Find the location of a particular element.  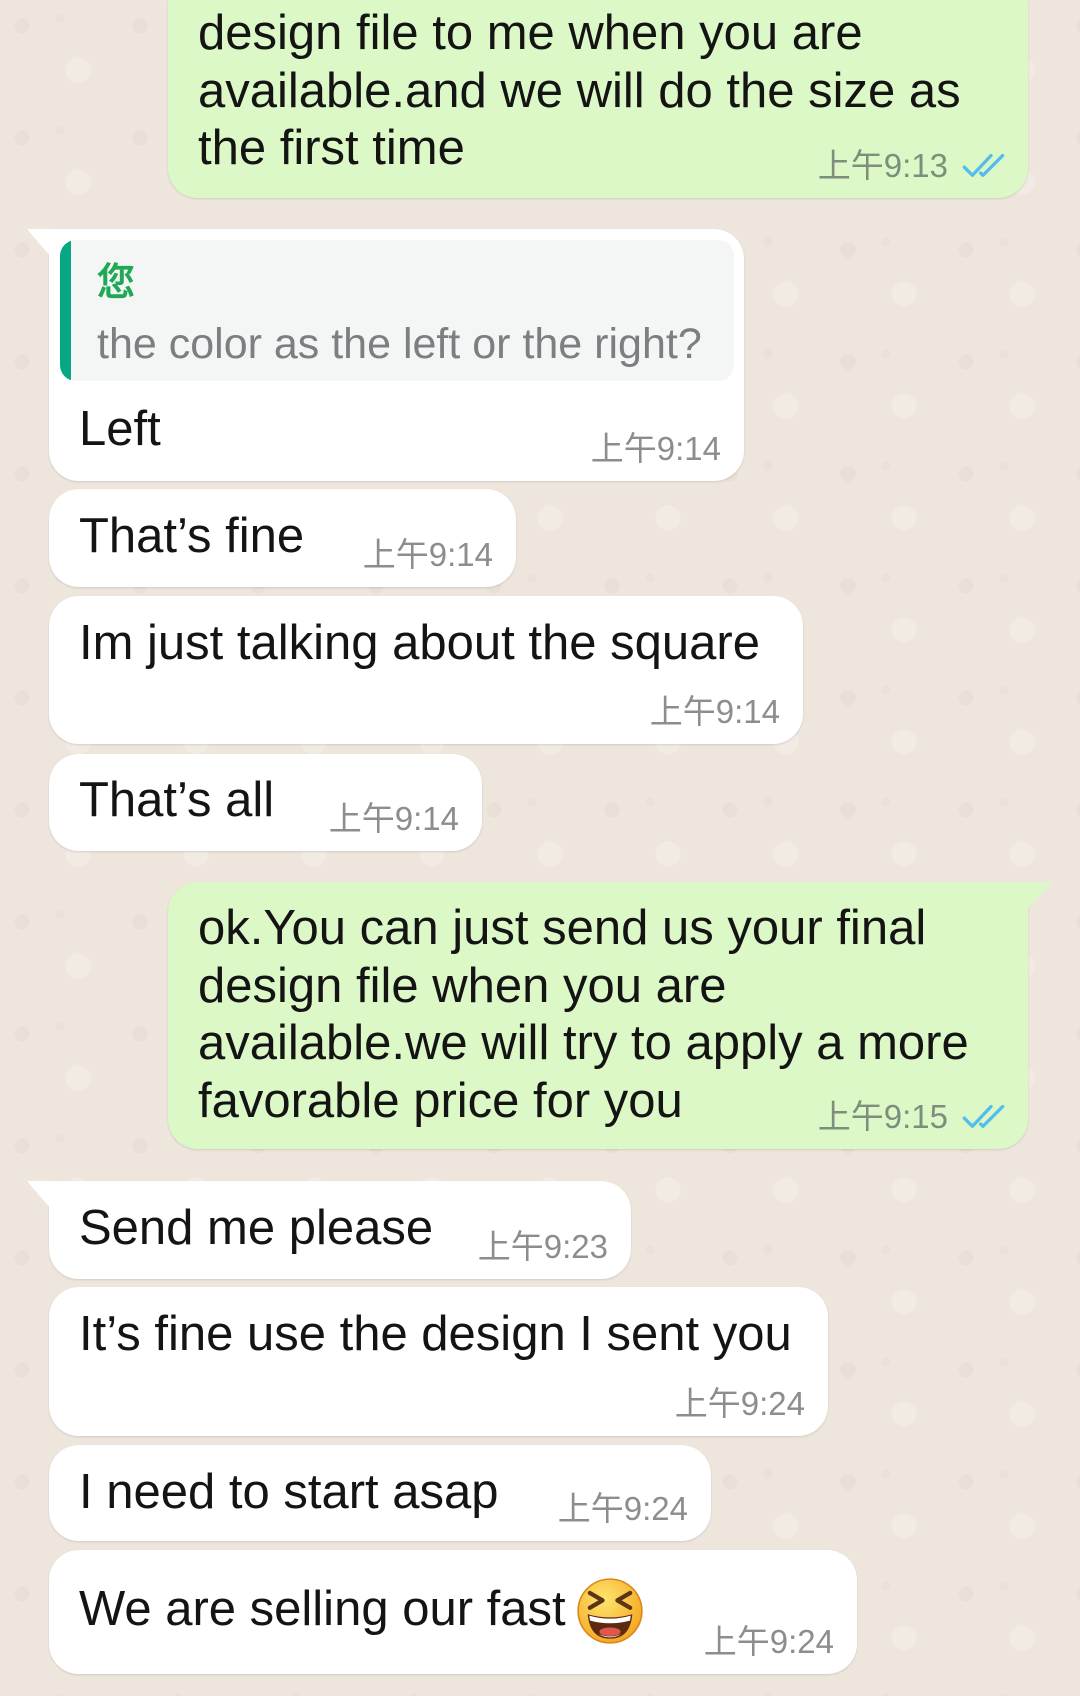

message-bubble-incoming: We are selling our fast 上午9:24 is located at coordinates (453, 1612).